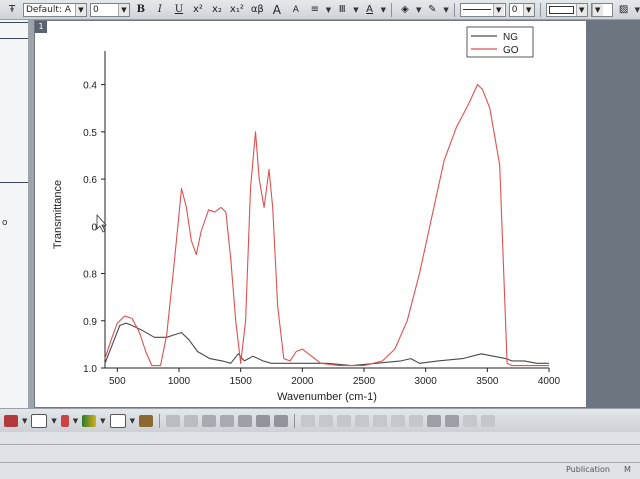 The height and width of the screenshot is (479, 640). What do you see at coordinates (145, 420) in the screenshot?
I see `box-icon` at bounding box center [145, 420].